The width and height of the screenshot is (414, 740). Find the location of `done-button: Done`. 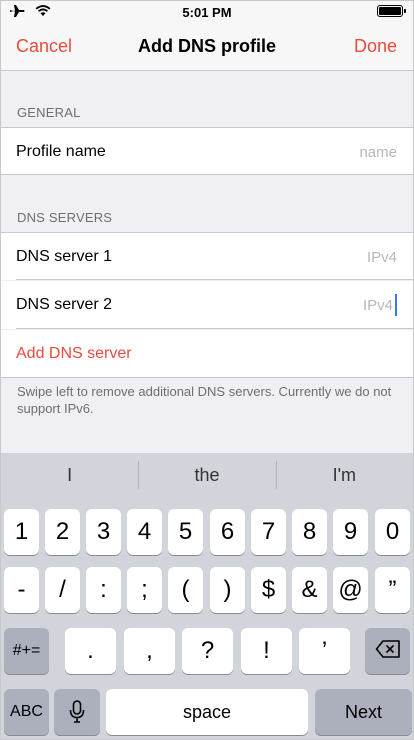

done-button: Done is located at coordinates (375, 46).